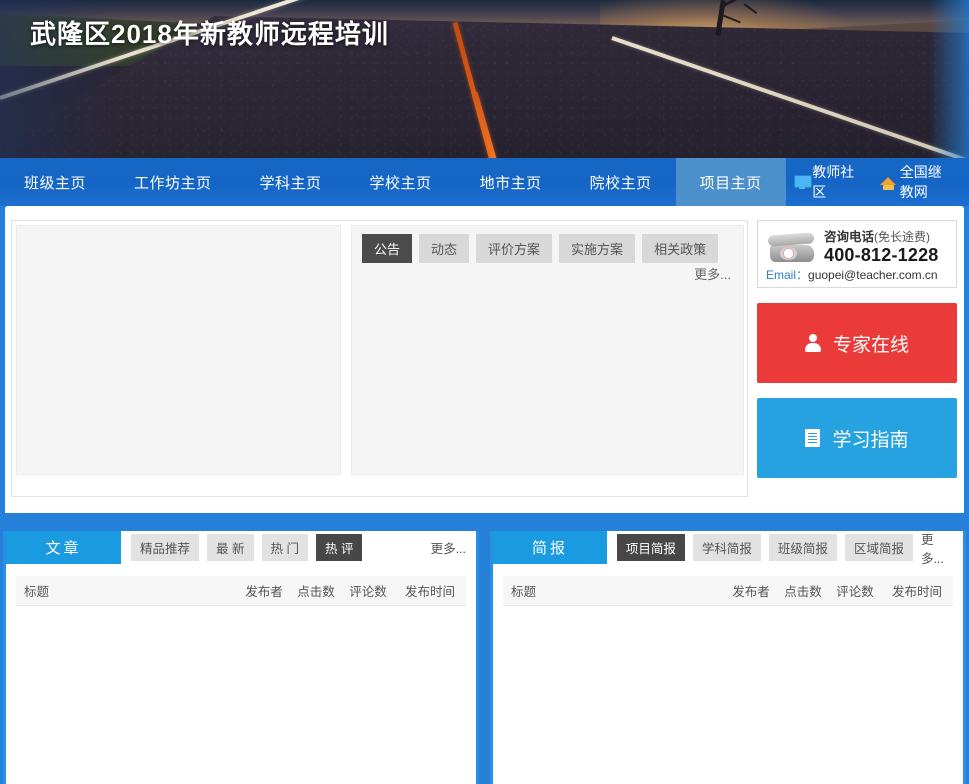 This screenshot has width=969, height=784. Describe the element at coordinates (802, 182) in the screenshot. I see `monitor-icon` at that location.